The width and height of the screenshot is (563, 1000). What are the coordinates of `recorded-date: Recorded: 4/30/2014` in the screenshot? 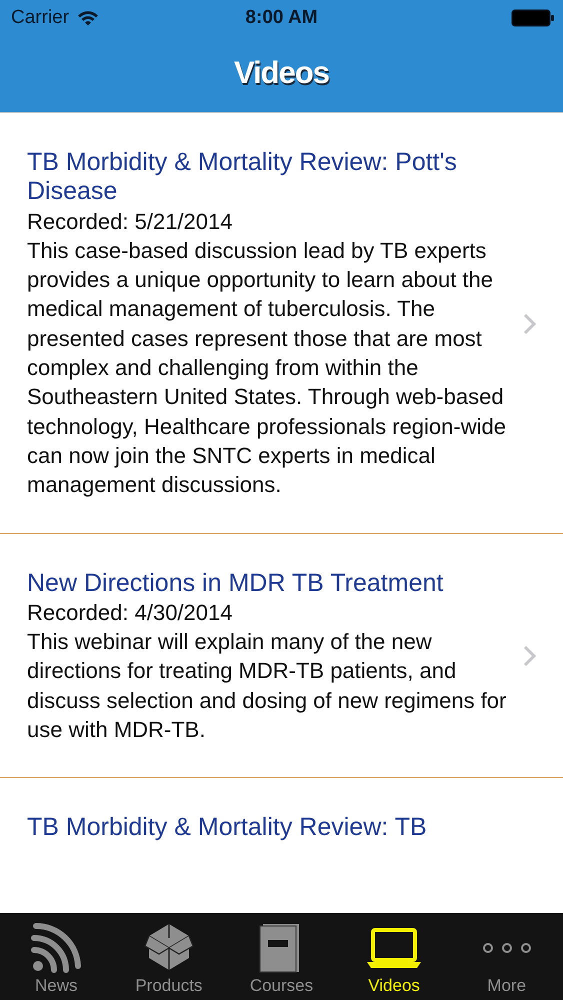 It's located at (130, 612).